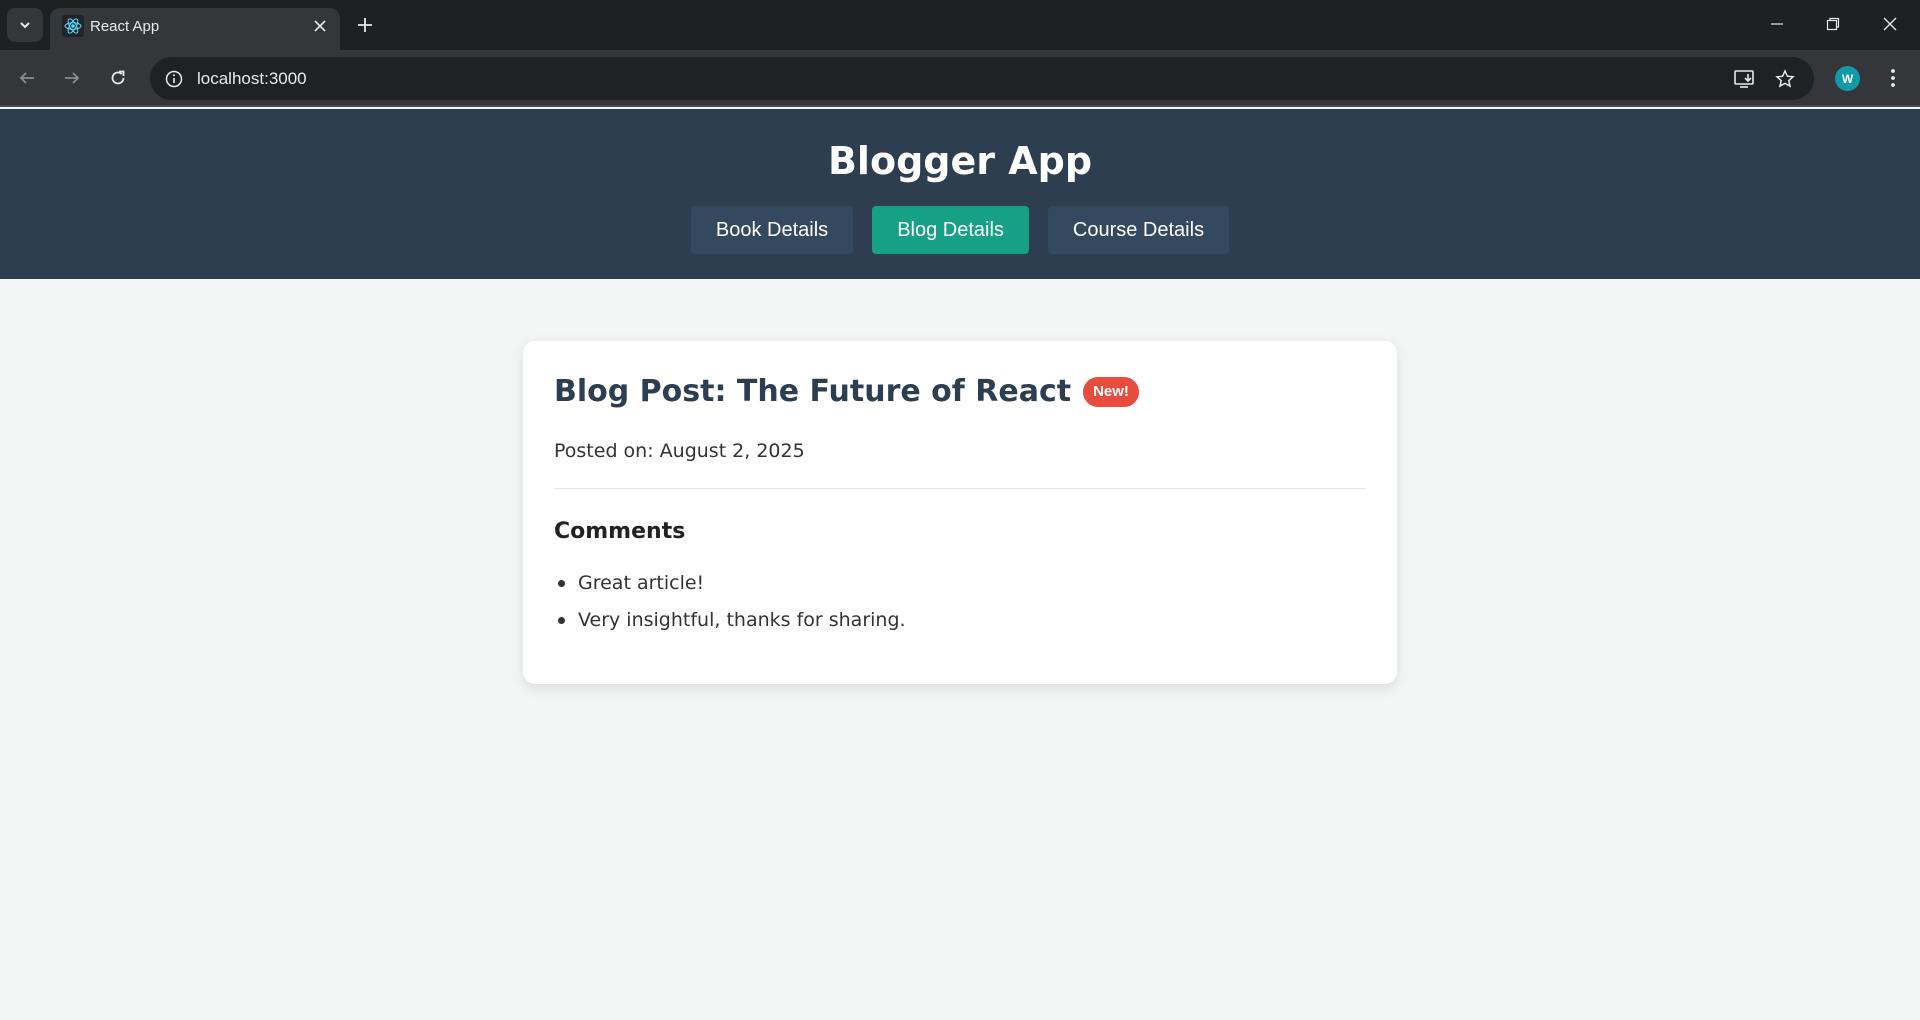 This screenshot has height=1020, width=1920. I want to click on close-window-button, so click(1890, 24).